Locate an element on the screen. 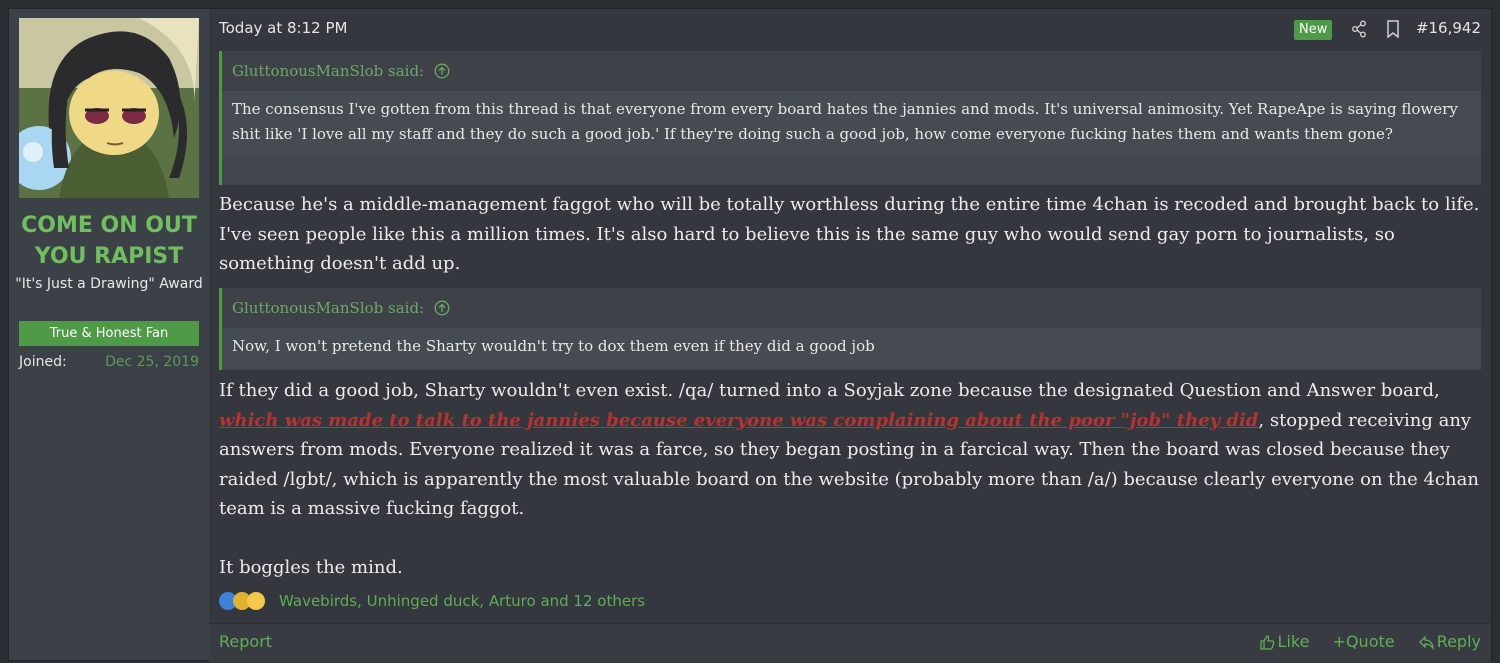  user-banner: True & Honest Fan is located at coordinates (109, 333).